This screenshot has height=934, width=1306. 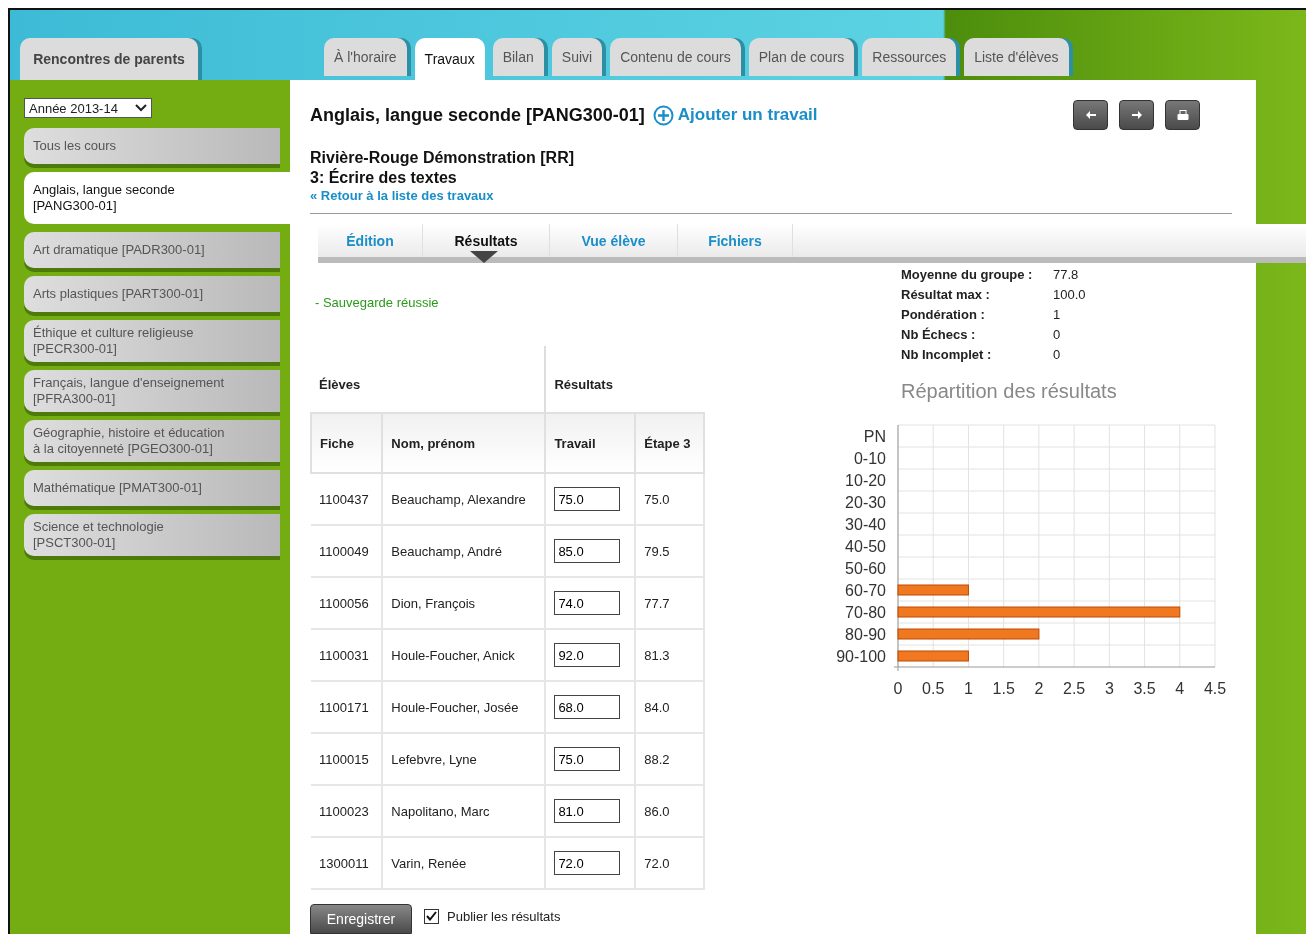 I want to click on stat-value: 77.8, so click(x=1066, y=274).